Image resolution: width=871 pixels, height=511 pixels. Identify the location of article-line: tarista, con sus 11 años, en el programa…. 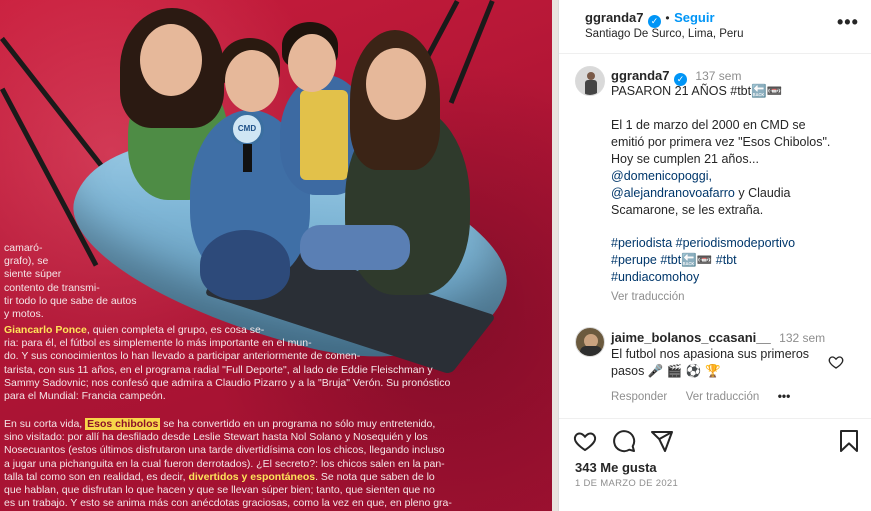
(218, 369).